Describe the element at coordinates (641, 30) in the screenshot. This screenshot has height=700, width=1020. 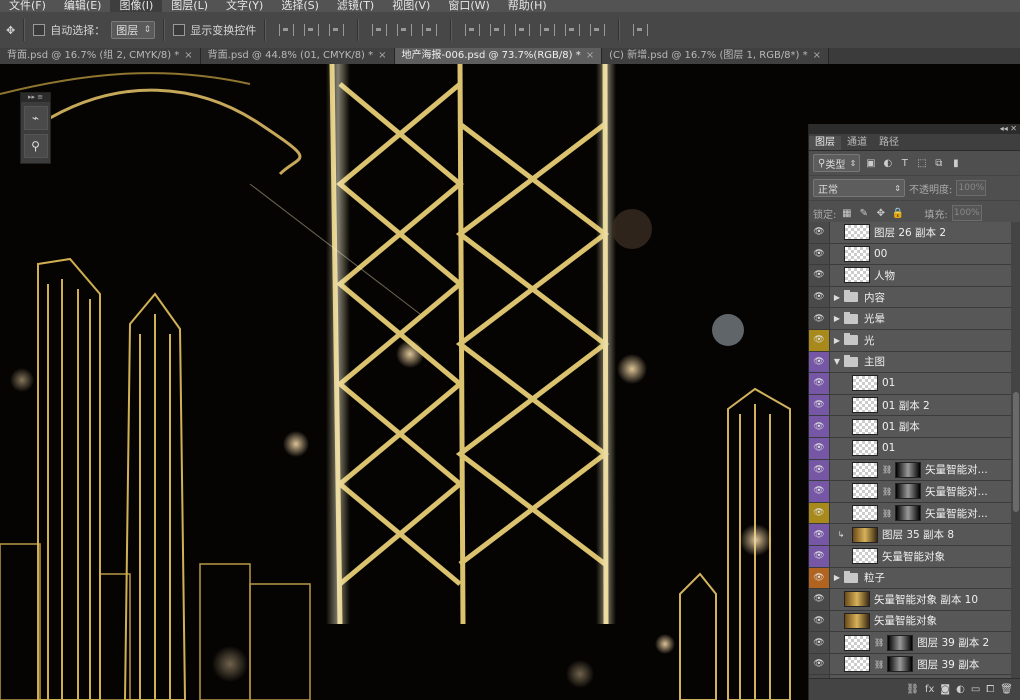
I see `auto-align-icon` at that location.